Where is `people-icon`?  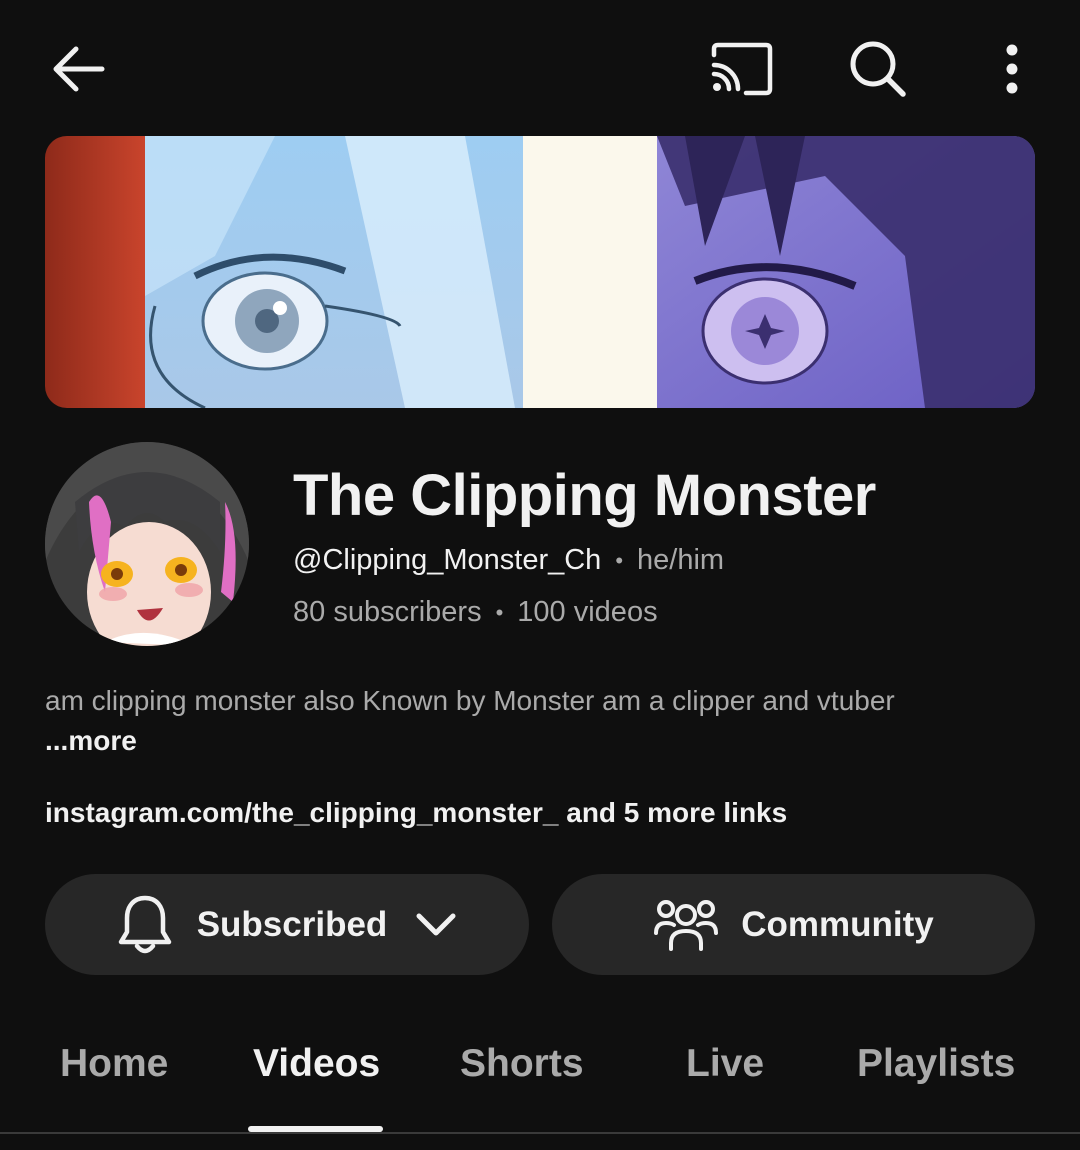
people-icon is located at coordinates (686, 925).